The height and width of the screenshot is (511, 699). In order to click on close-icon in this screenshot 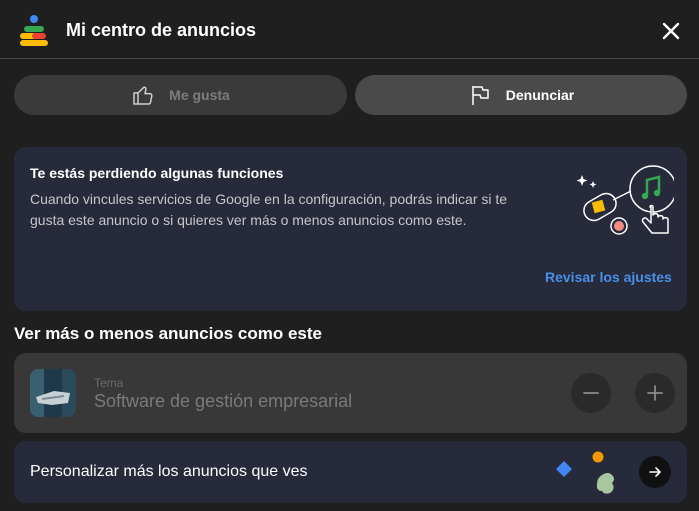, I will do `click(671, 31)`.